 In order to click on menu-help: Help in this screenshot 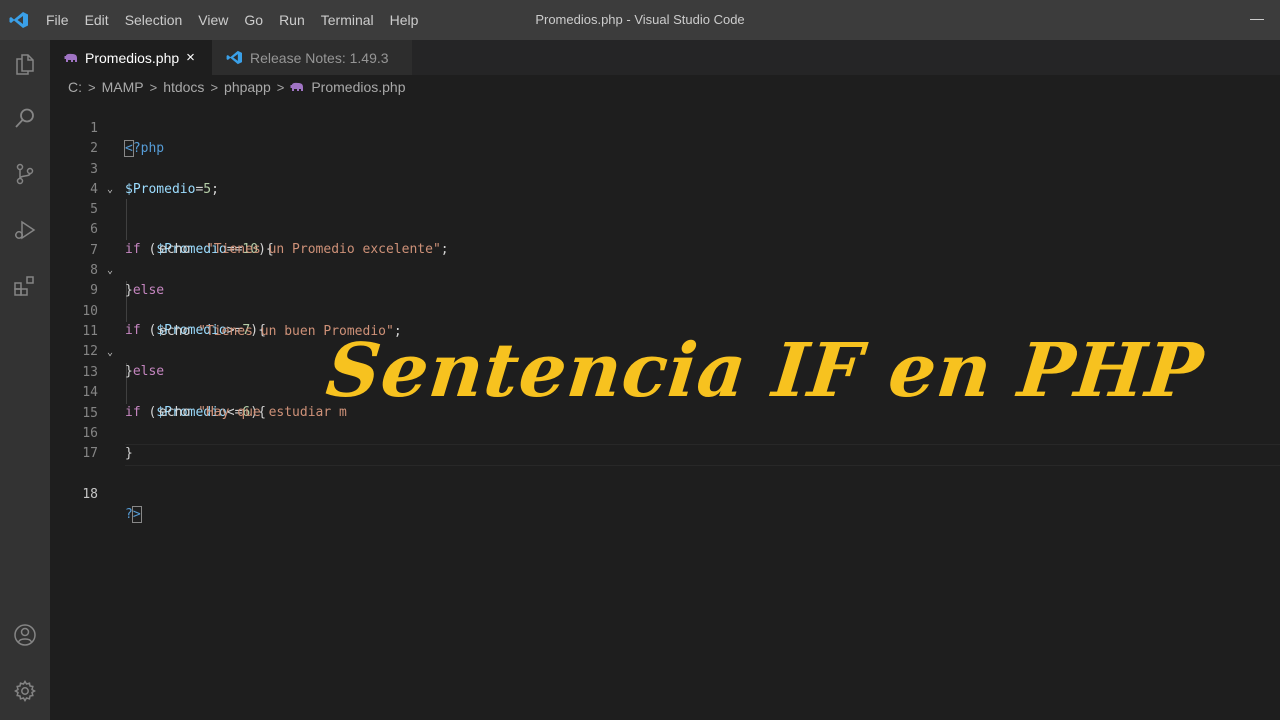, I will do `click(404, 20)`.